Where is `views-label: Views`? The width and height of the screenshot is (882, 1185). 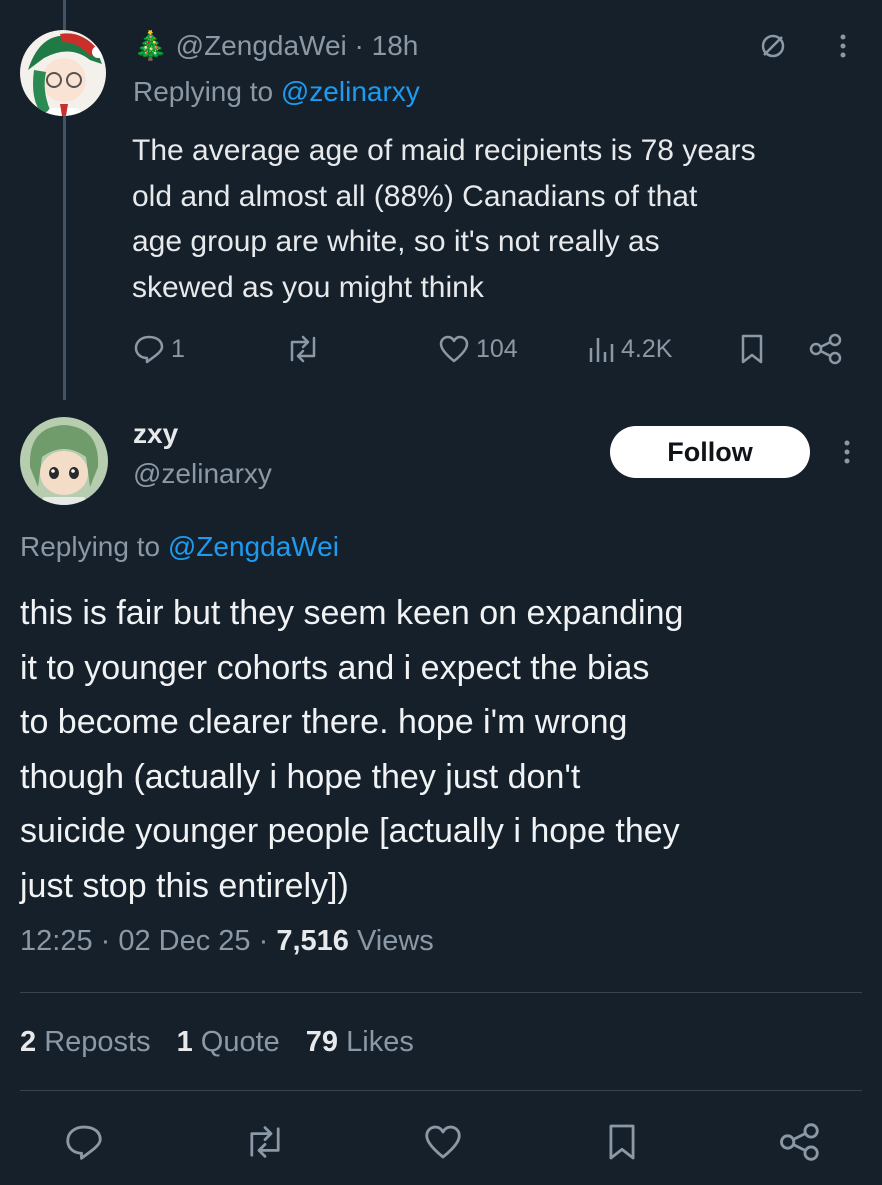
views-label: Views is located at coordinates (395, 941).